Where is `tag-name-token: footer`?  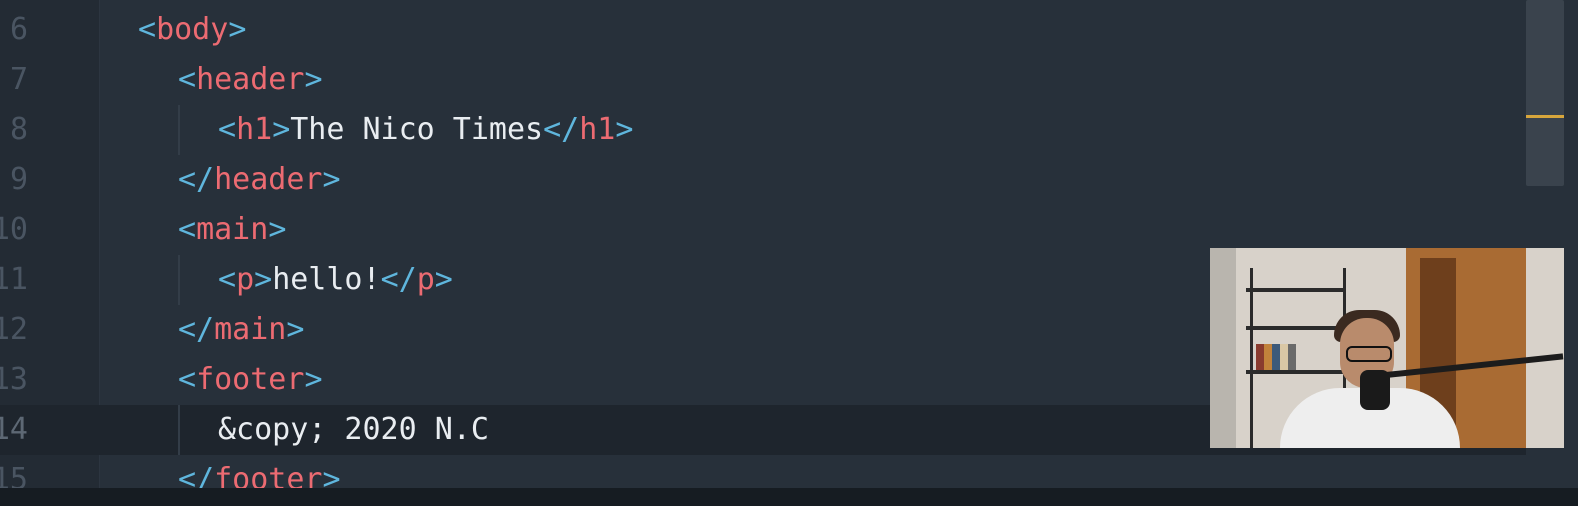
tag-name-token: footer is located at coordinates (250, 379).